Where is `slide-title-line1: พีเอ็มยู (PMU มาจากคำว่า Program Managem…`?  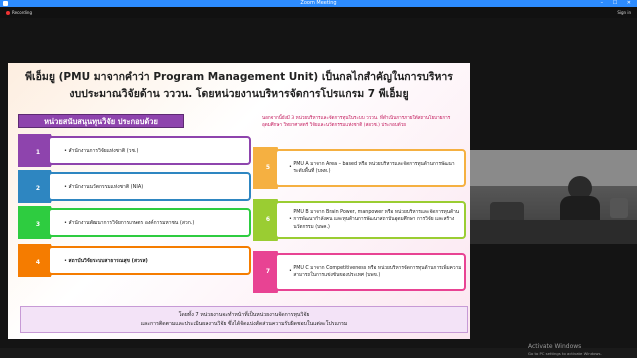
slide-title-line1: พีเอ็มยู (PMU มาจากคำว่า Program Managem… is located at coordinates (239, 77).